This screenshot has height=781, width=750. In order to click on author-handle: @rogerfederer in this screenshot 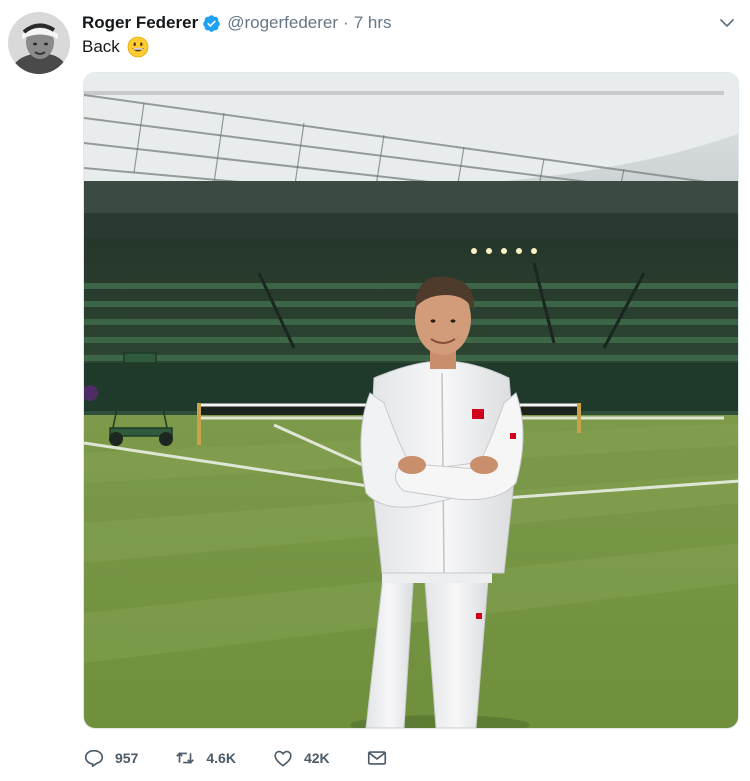, I will do `click(282, 23)`.